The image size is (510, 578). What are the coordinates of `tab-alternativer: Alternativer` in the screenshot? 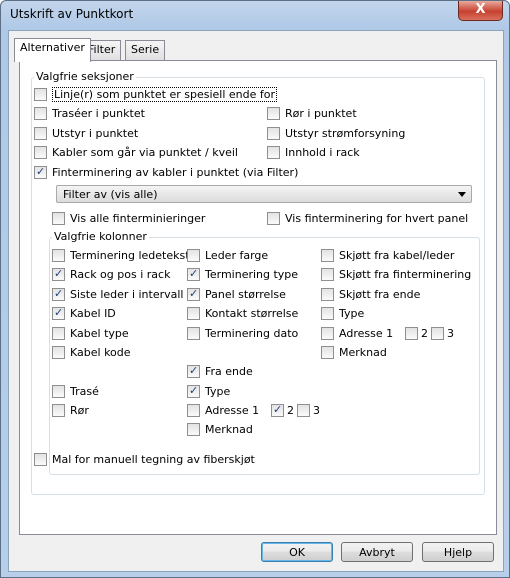 It's located at (52, 50).